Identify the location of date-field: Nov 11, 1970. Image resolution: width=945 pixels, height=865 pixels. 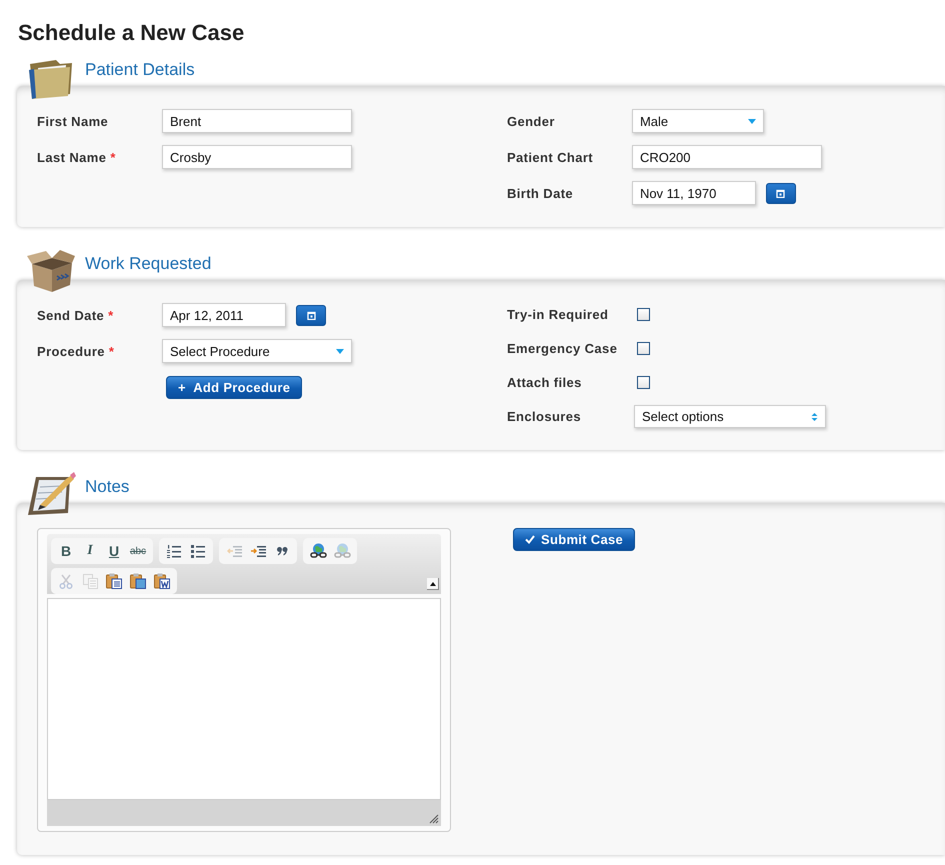
(694, 193).